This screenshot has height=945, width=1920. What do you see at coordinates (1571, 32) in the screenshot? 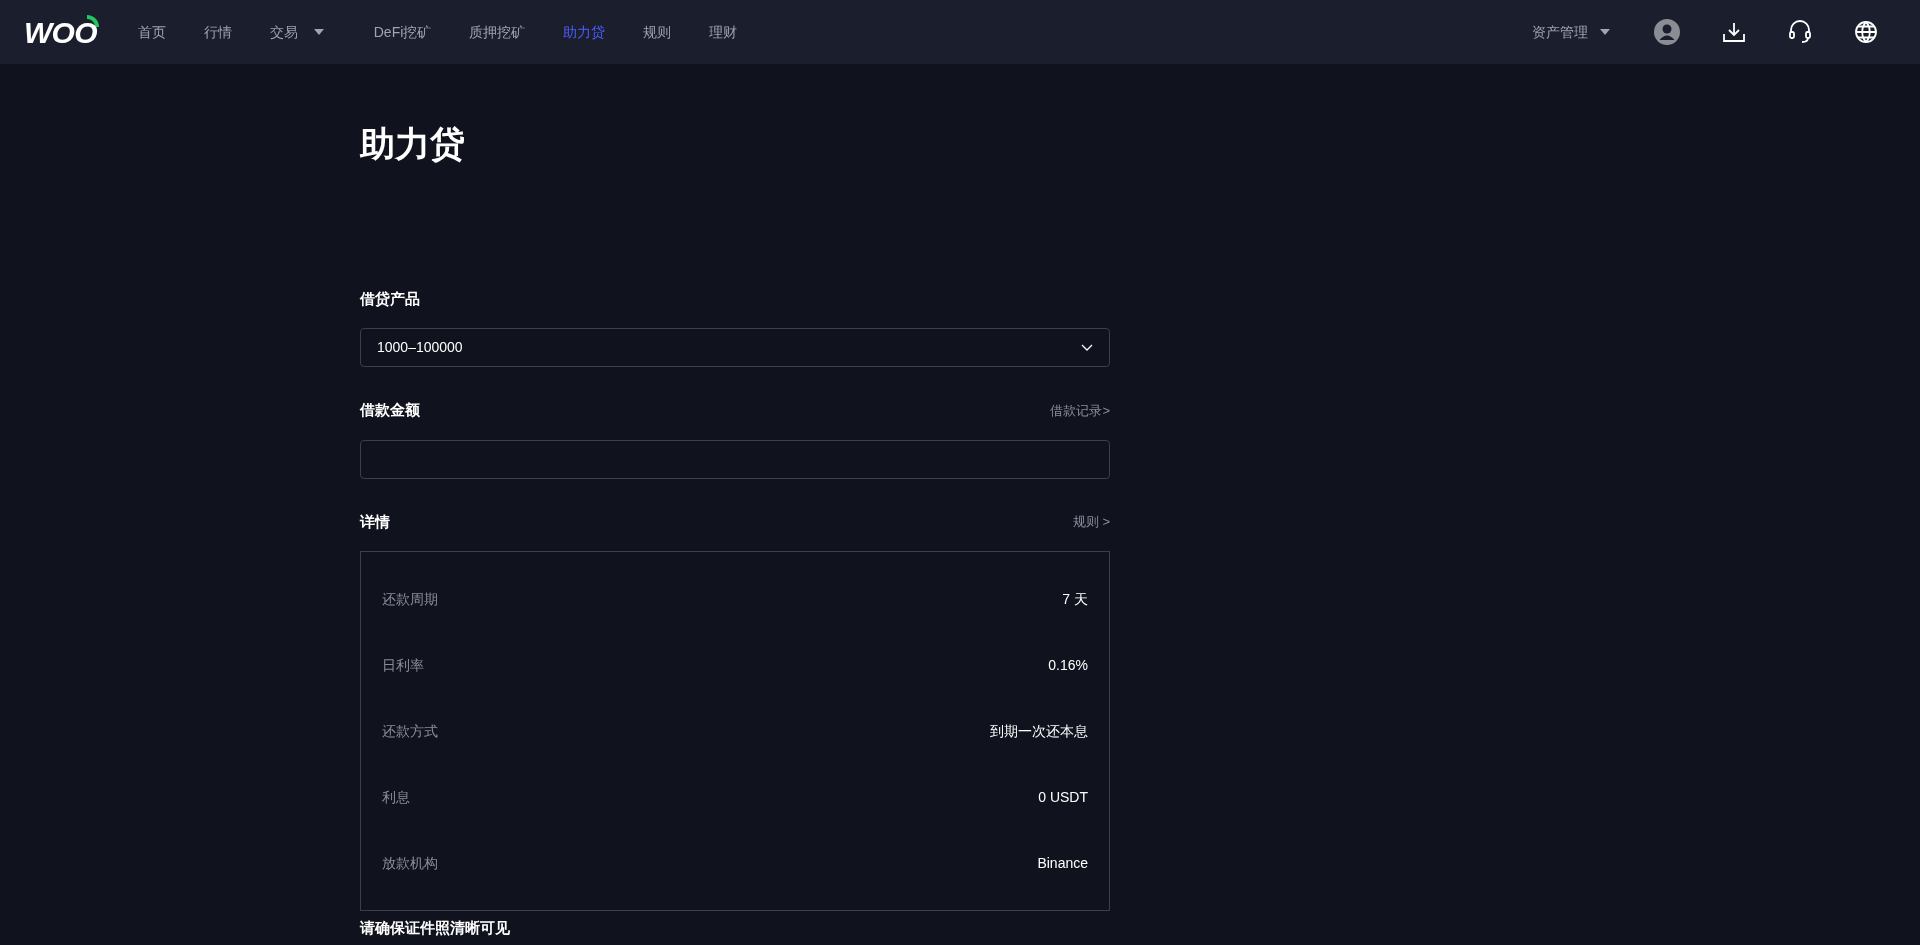
I see `asset-menu: 资产管理` at bounding box center [1571, 32].